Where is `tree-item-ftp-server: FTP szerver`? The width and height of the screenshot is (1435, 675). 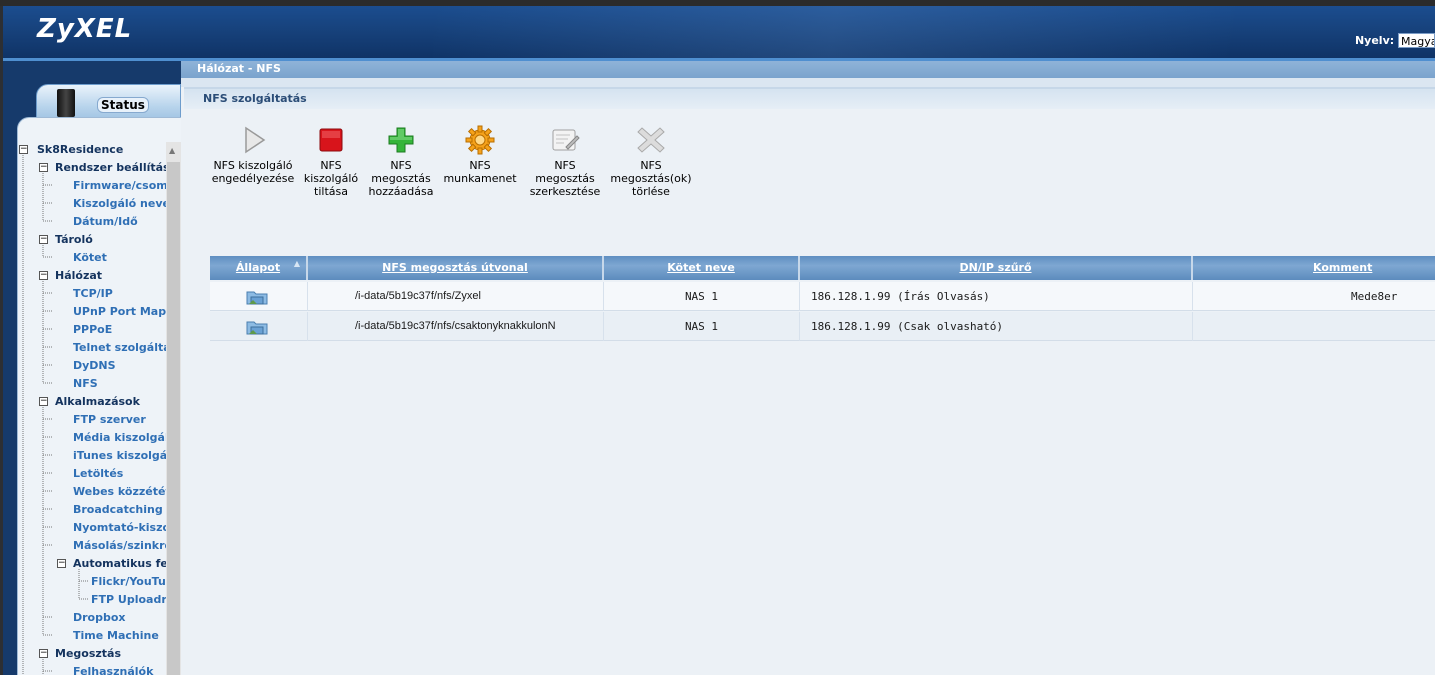 tree-item-ftp-server: FTP szerver is located at coordinates (109, 420).